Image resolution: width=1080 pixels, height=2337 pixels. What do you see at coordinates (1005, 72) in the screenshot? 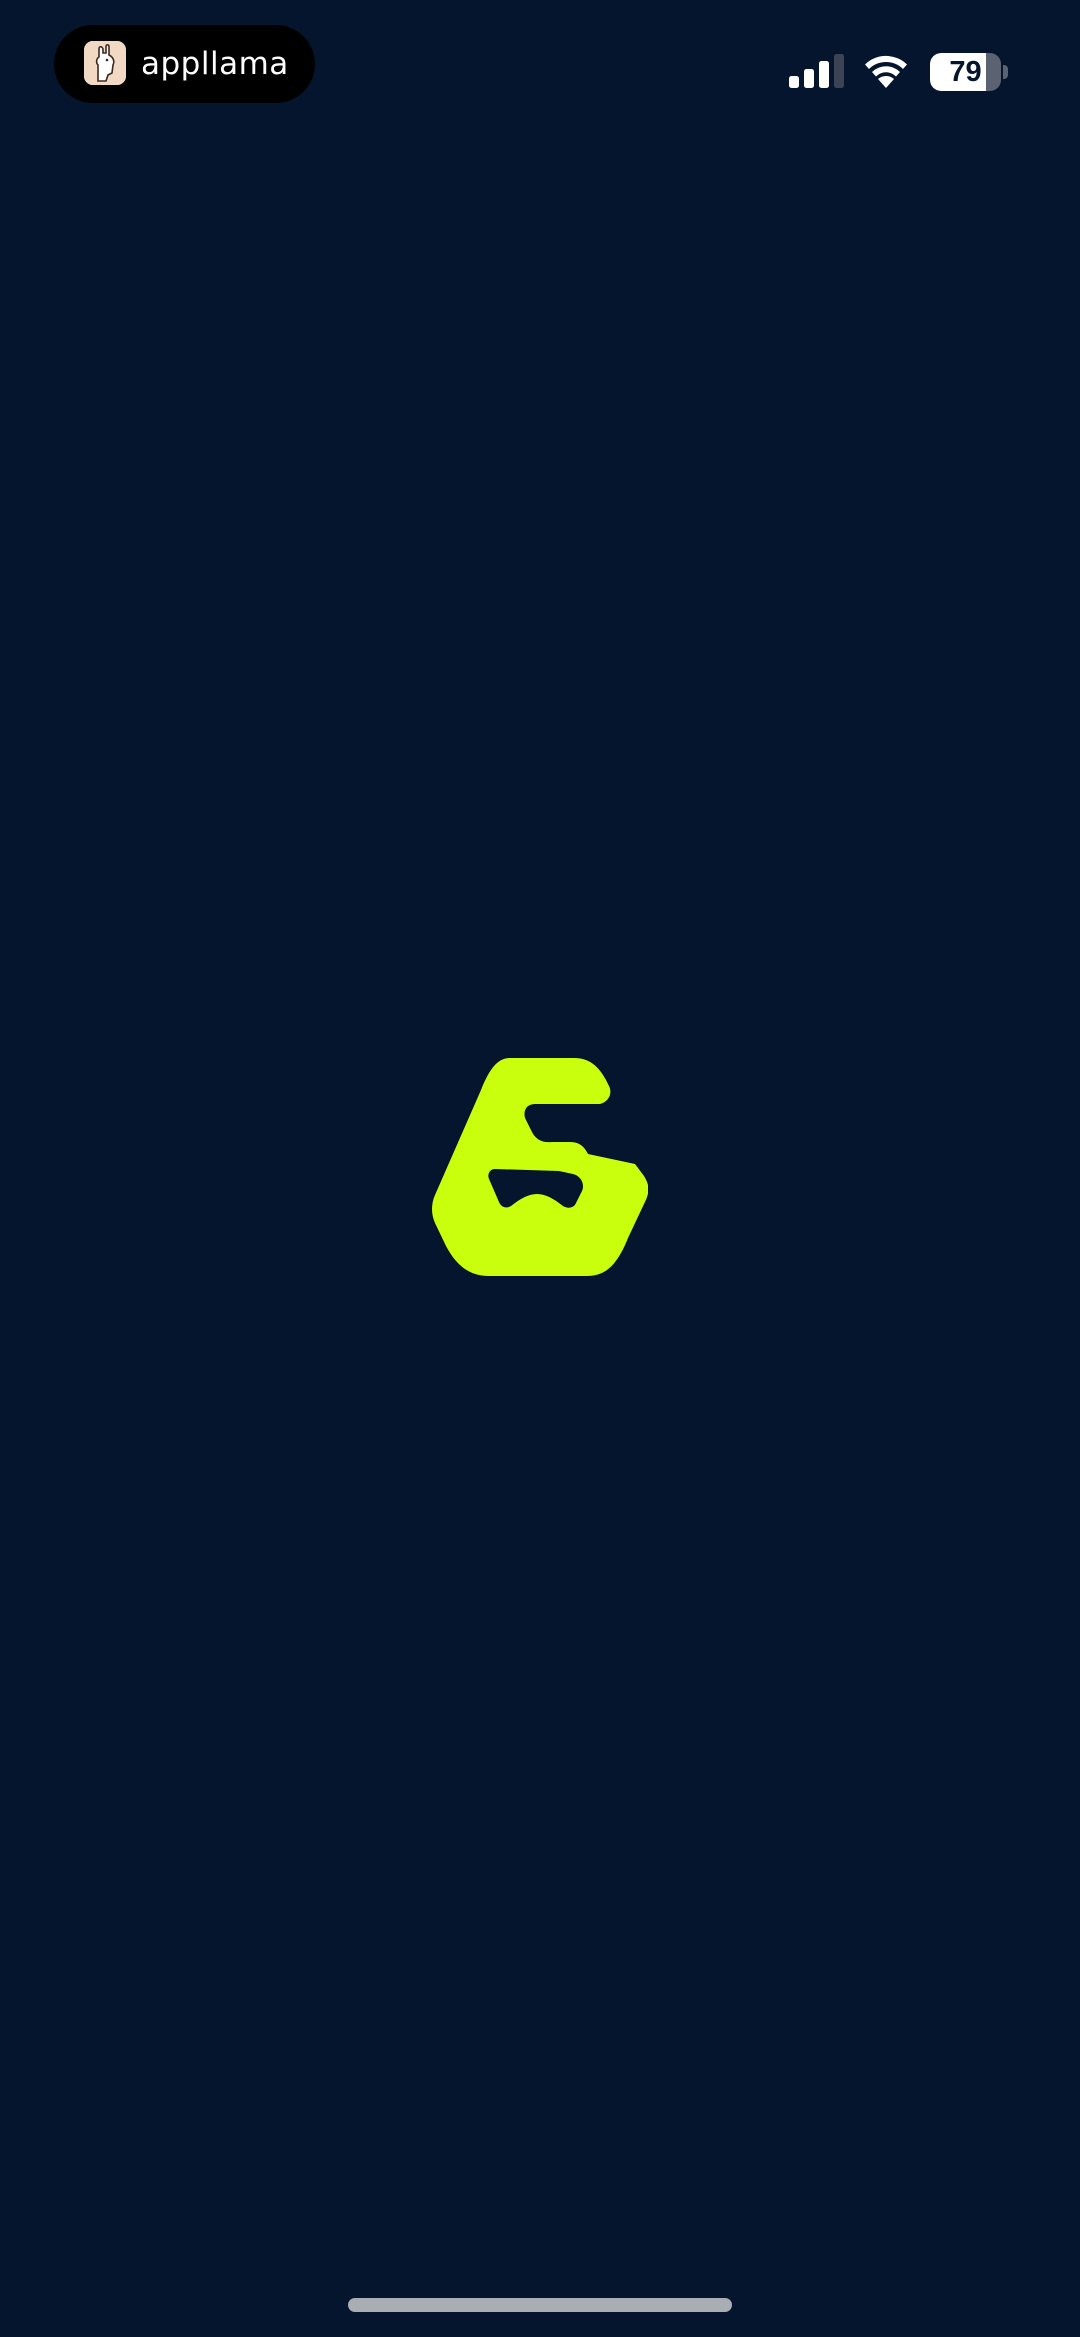
I see `battery-tip` at bounding box center [1005, 72].